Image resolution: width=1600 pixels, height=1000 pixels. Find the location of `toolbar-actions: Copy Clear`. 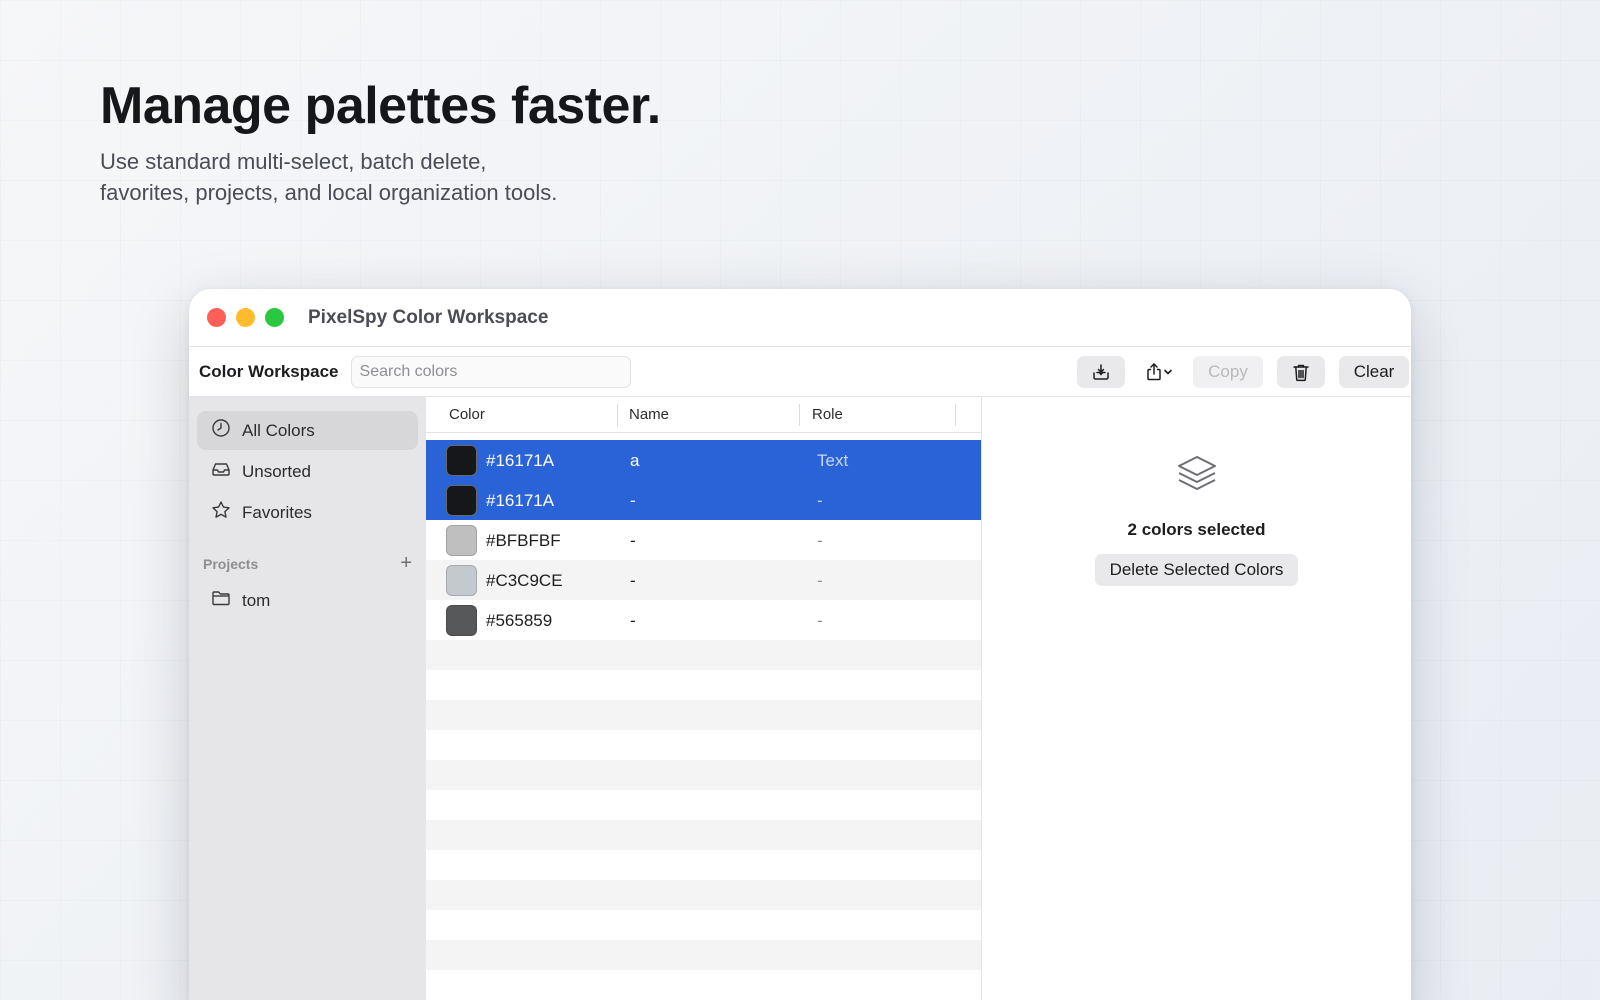

toolbar-actions: Copy Clear is located at coordinates (1236, 372).